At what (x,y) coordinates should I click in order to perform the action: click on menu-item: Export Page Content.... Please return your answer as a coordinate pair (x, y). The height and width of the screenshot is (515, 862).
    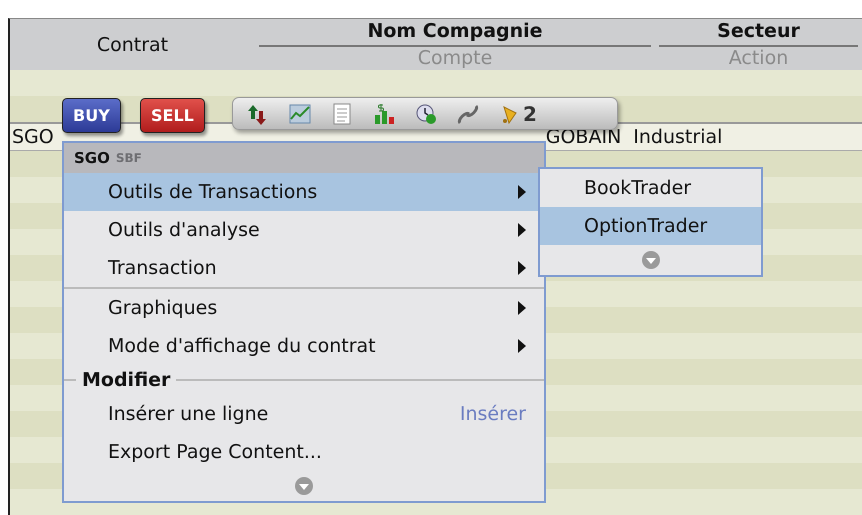
    Looking at the image, I should click on (304, 452).